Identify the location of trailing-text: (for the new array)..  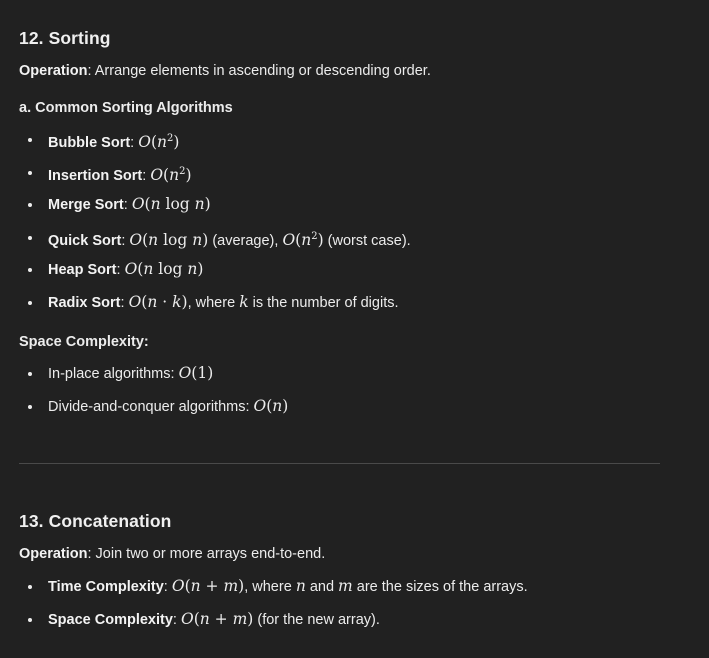
(316, 619).